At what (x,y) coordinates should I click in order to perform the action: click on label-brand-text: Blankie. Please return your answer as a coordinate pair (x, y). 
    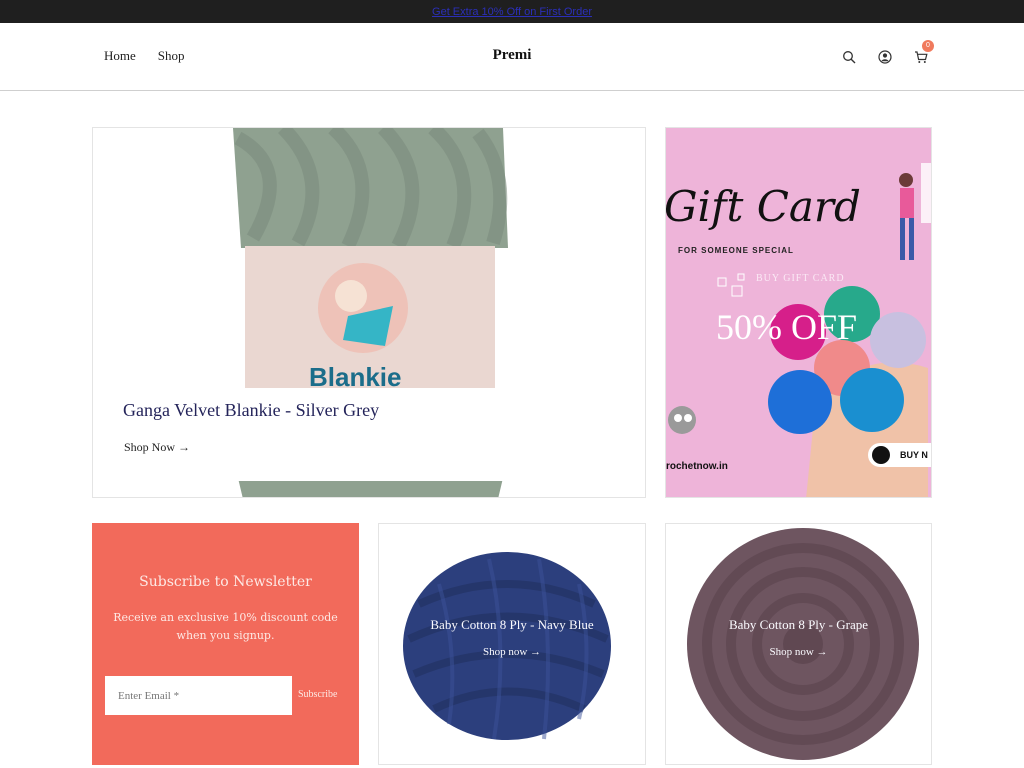
    Looking at the image, I should click on (355, 377).